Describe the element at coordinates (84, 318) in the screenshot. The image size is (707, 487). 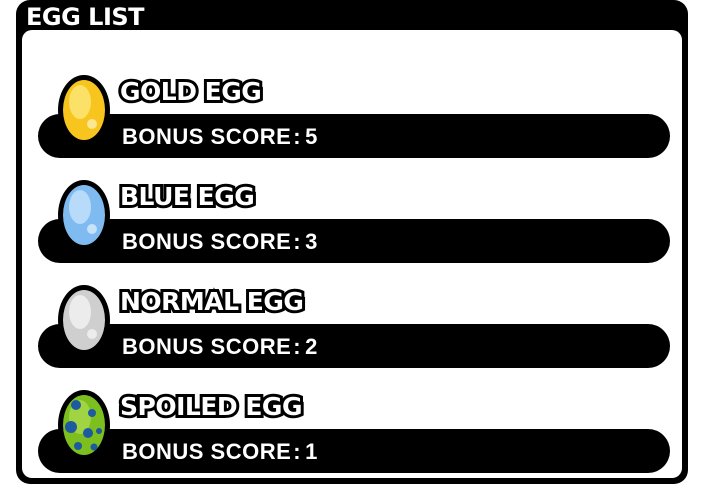
I see `normal-egg-icon` at that location.